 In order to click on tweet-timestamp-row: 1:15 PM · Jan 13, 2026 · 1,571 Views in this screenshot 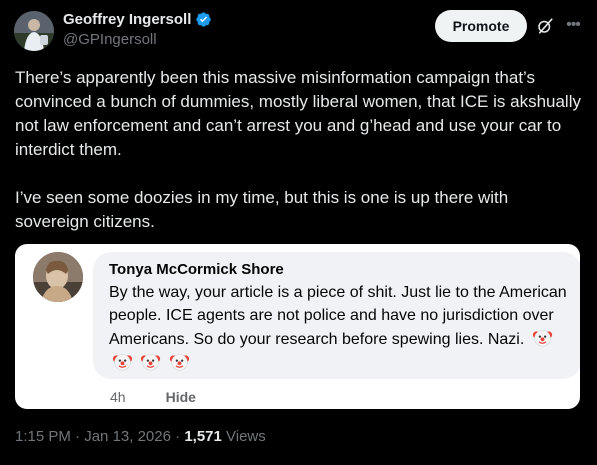, I will do `click(140, 436)`.